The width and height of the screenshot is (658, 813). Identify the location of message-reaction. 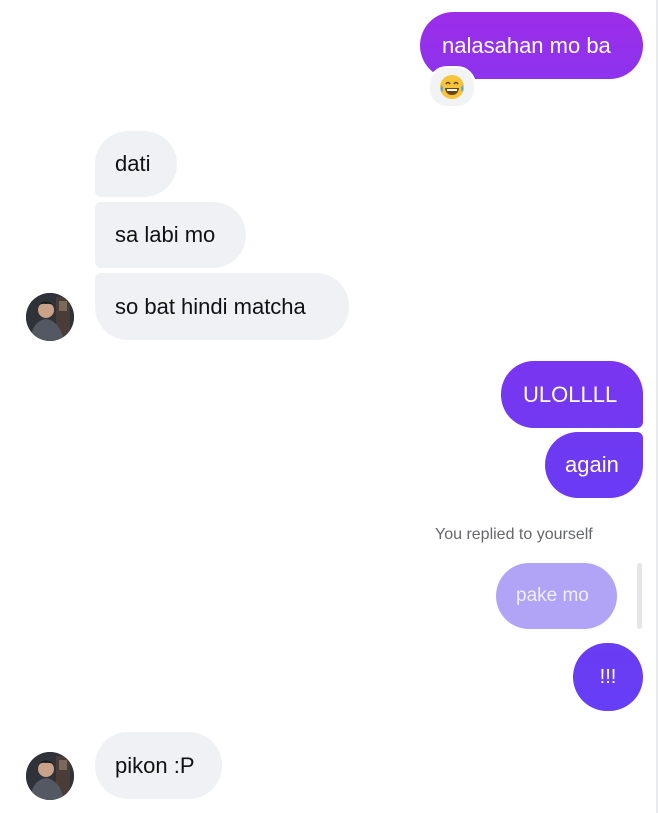
(452, 87).